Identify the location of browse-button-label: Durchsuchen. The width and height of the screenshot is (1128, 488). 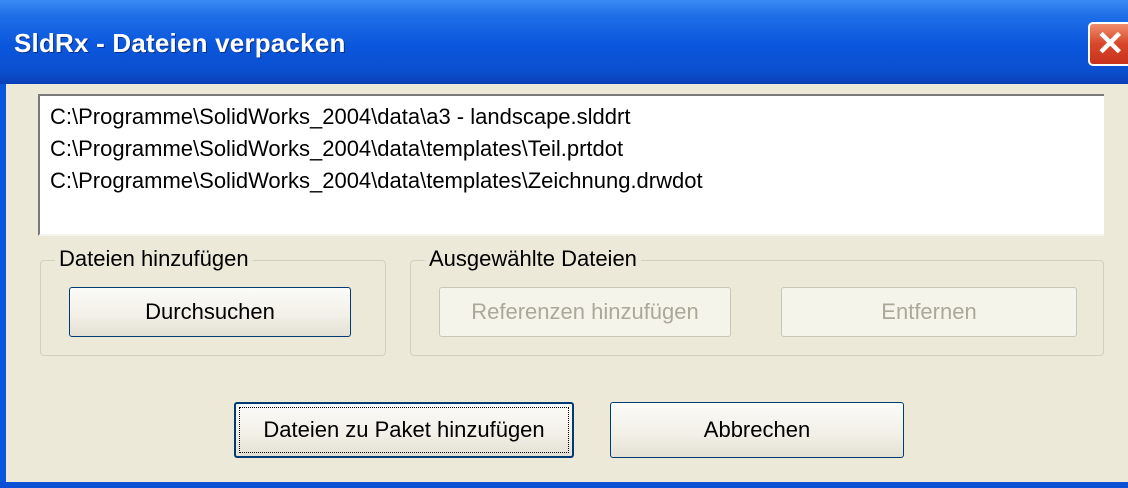
(210, 311).